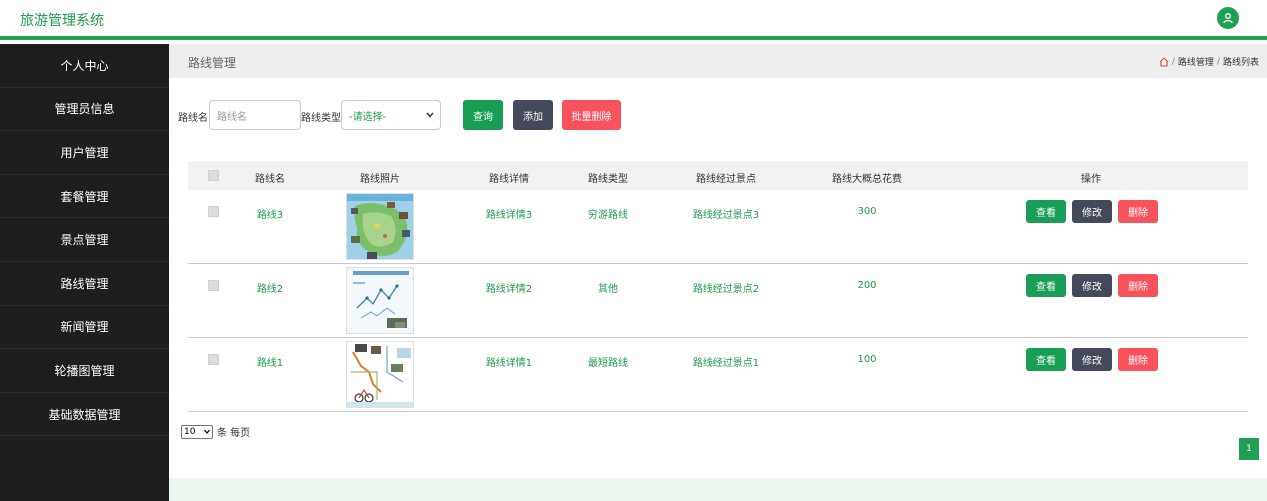 This screenshot has height=501, width=1267. Describe the element at coordinates (84, 328) in the screenshot. I see `sidebar-item-news: 新闻管理` at that location.